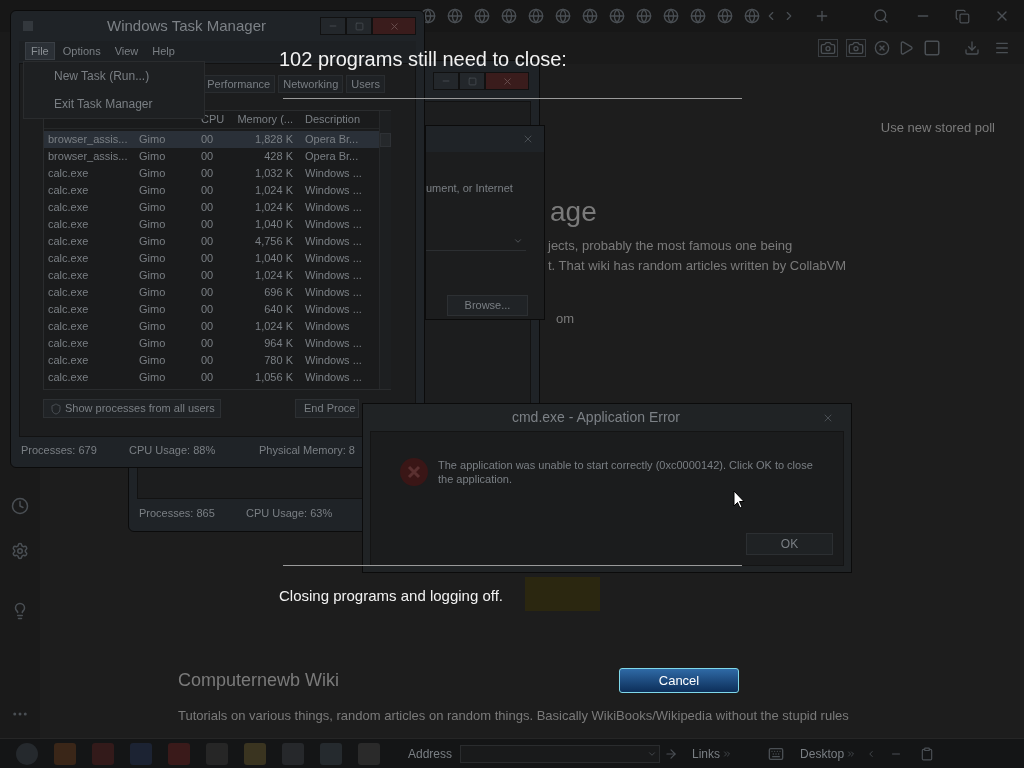 This screenshot has height=768, width=1024. I want to click on settings-icon, so click(20, 551).